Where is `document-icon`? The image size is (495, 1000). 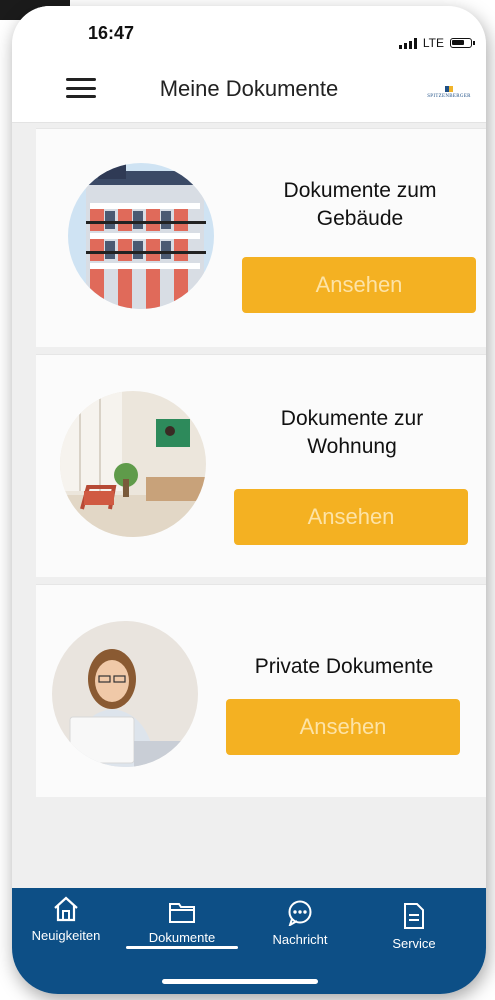
document-icon is located at coordinates (414, 916).